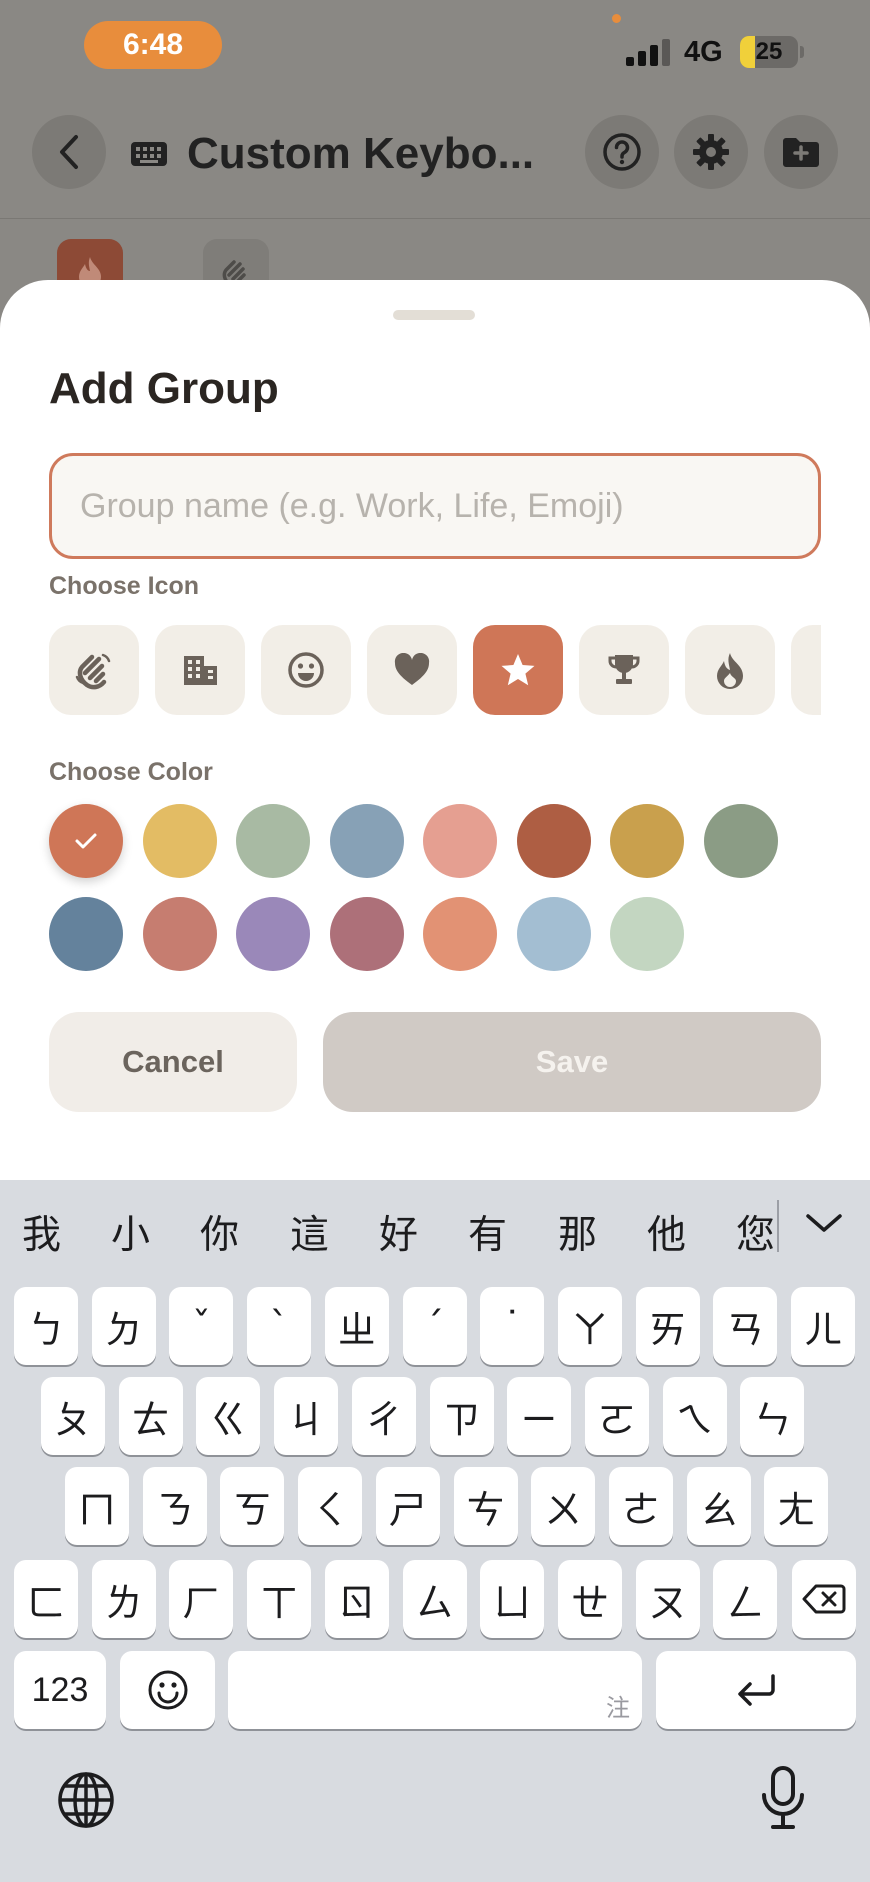  I want to click on chevron-down-icon, so click(824, 1223).